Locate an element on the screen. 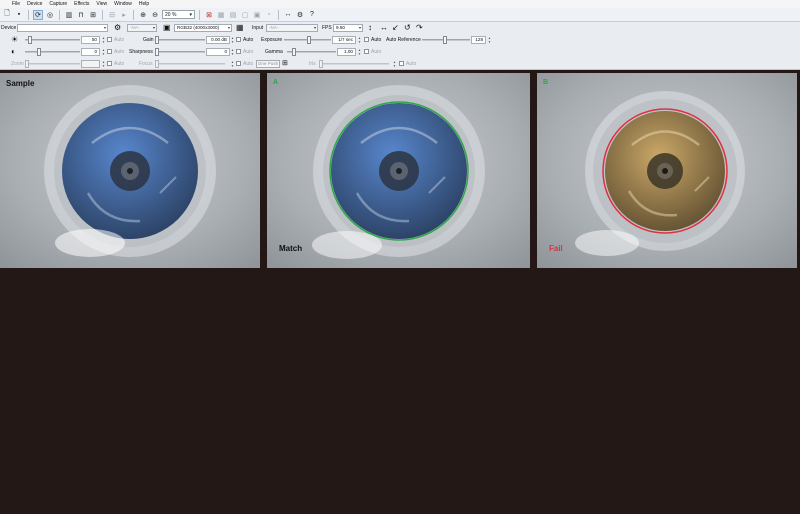 The height and width of the screenshot is (514, 800). sample-view: Sample is located at coordinates (130, 170).